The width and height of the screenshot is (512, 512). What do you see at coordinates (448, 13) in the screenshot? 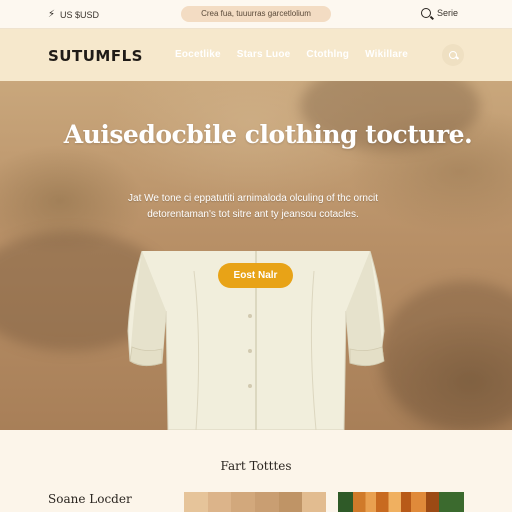
I see `utility-search-label: Serie` at bounding box center [448, 13].